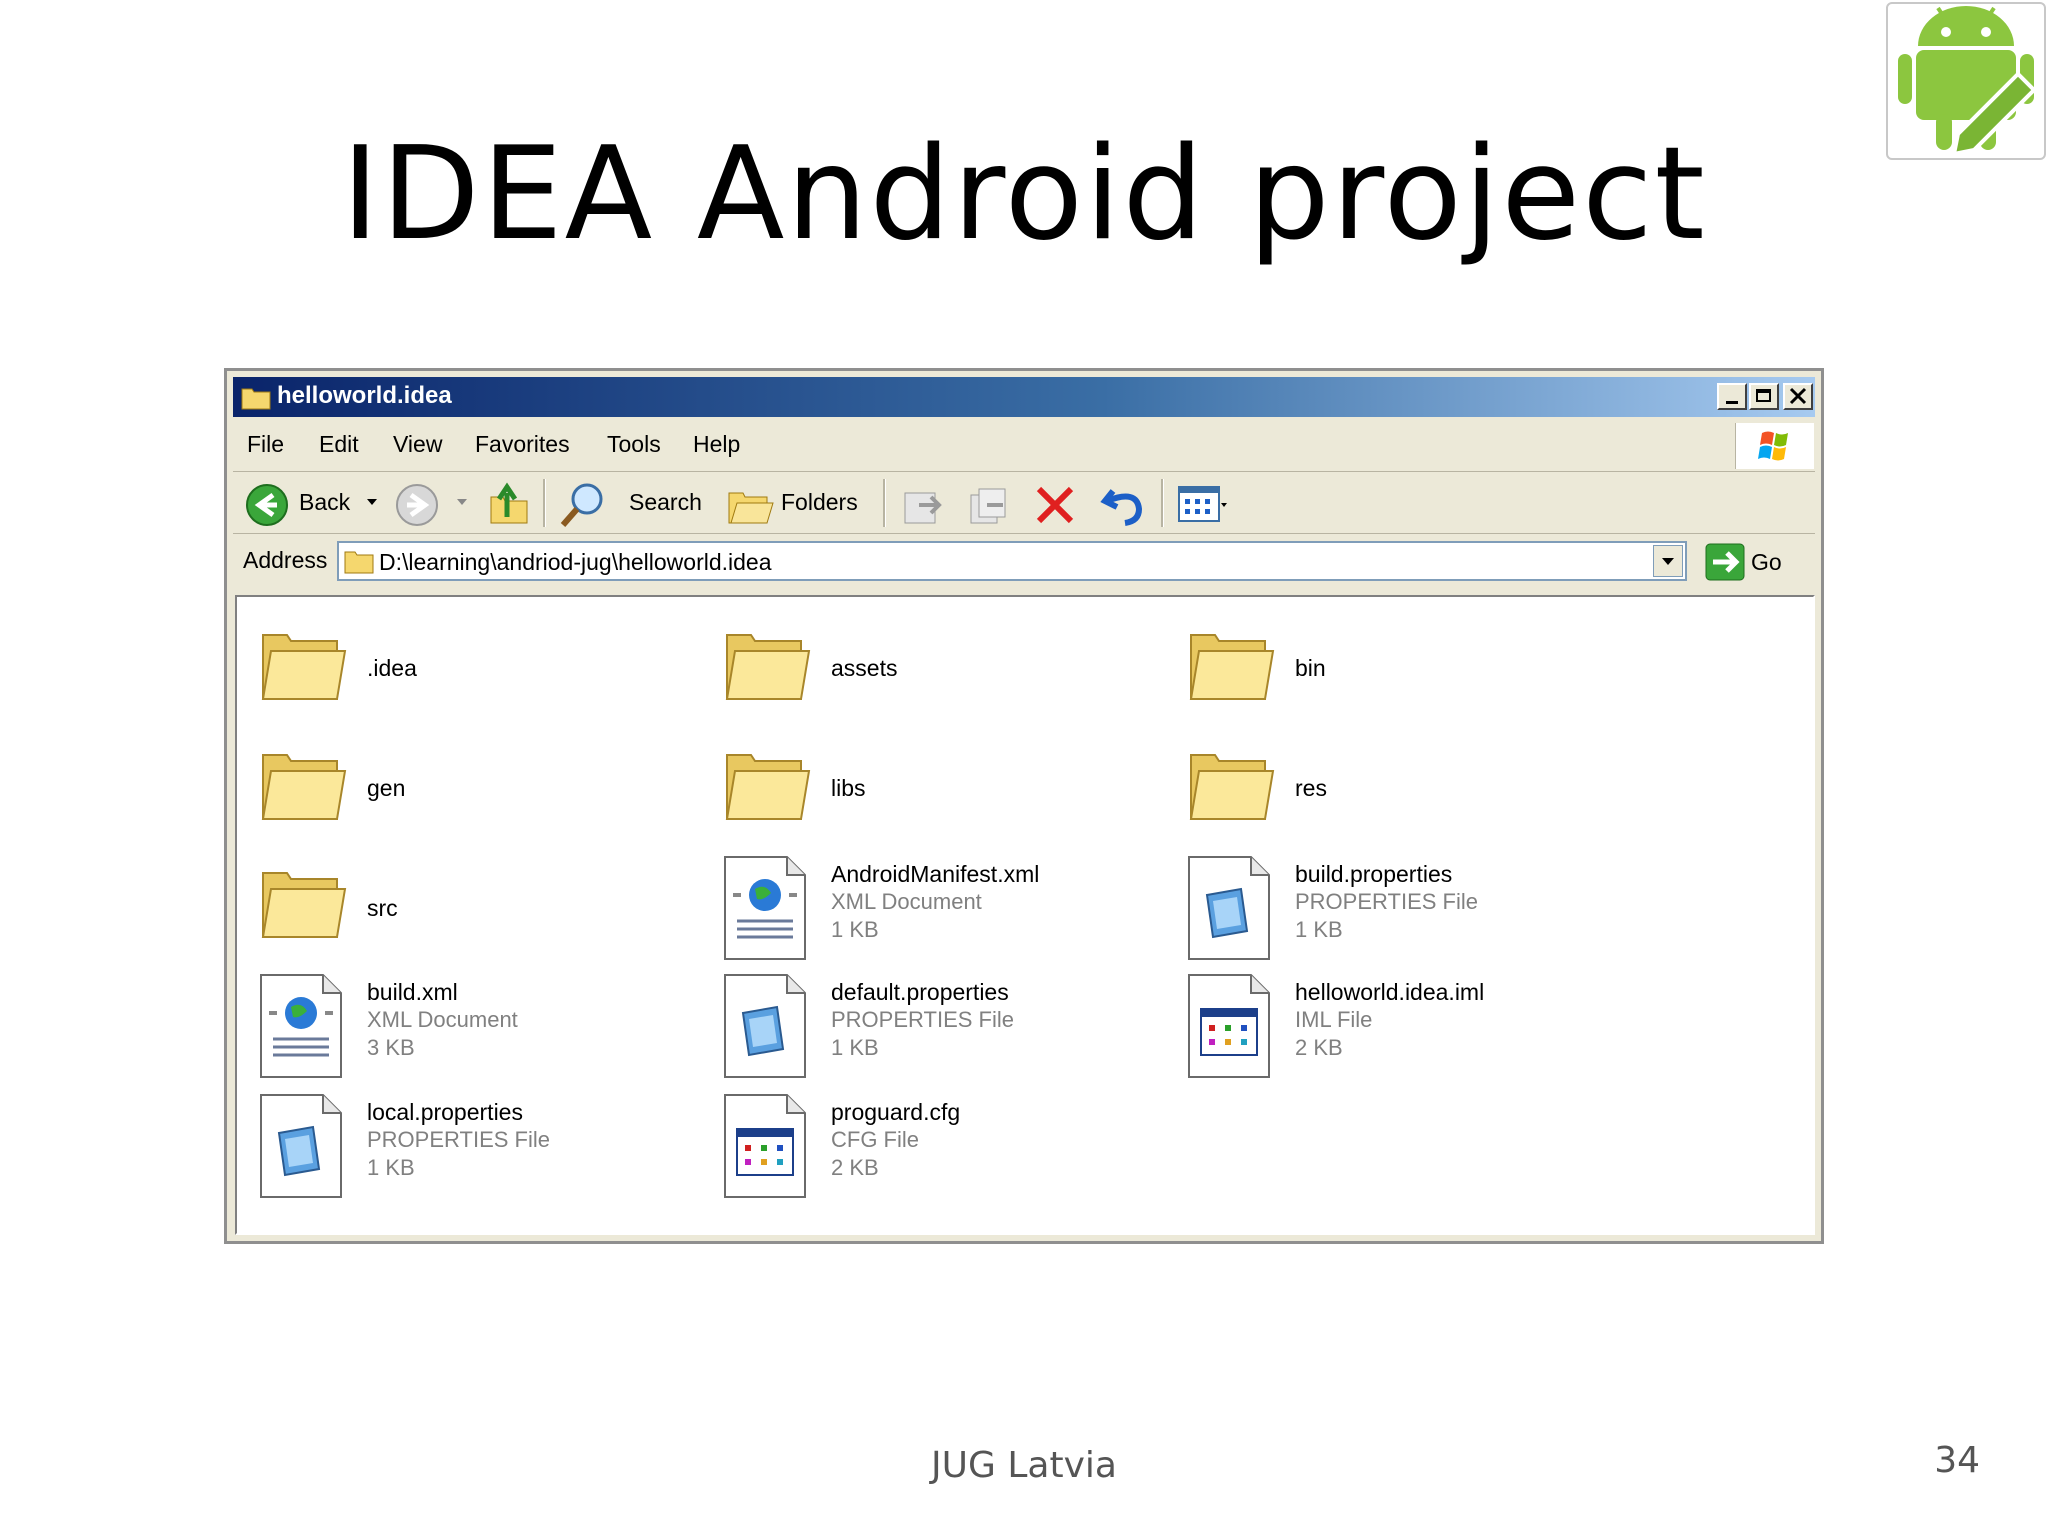 Image resolution: width=2048 pixels, height=1536 pixels. What do you see at coordinates (923, 505) in the screenshot?
I see `move-to-icon` at bounding box center [923, 505].